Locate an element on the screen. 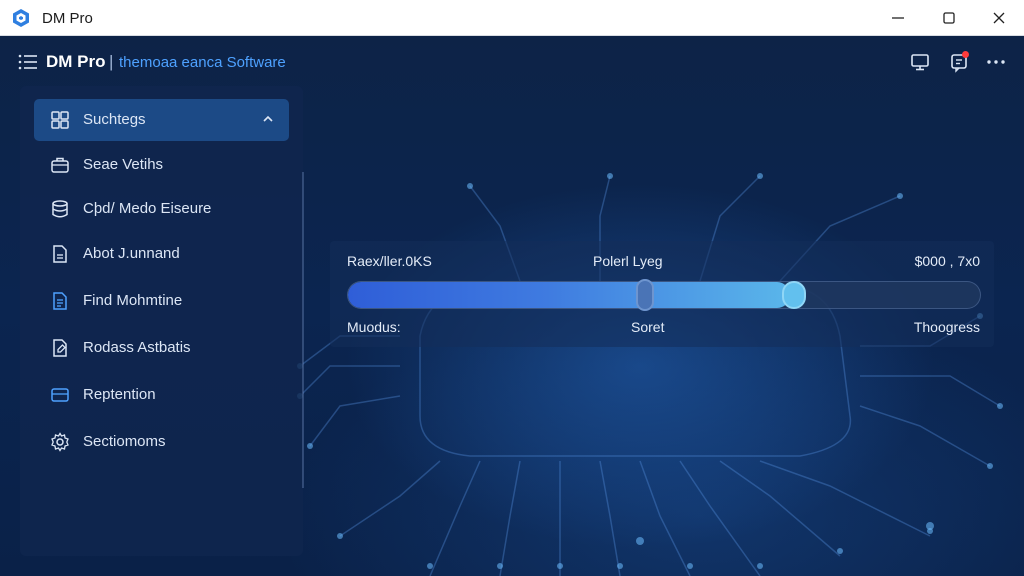 The height and width of the screenshot is (576, 1024). gear-icon is located at coordinates (60, 442).